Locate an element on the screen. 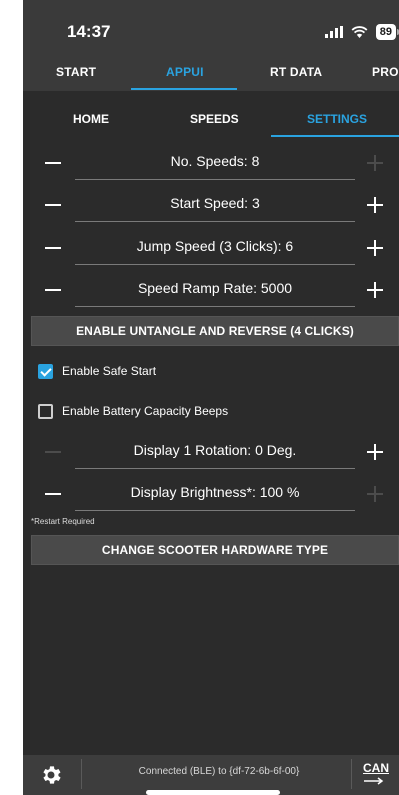  no-speeds-increment-button is located at coordinates (375, 163).